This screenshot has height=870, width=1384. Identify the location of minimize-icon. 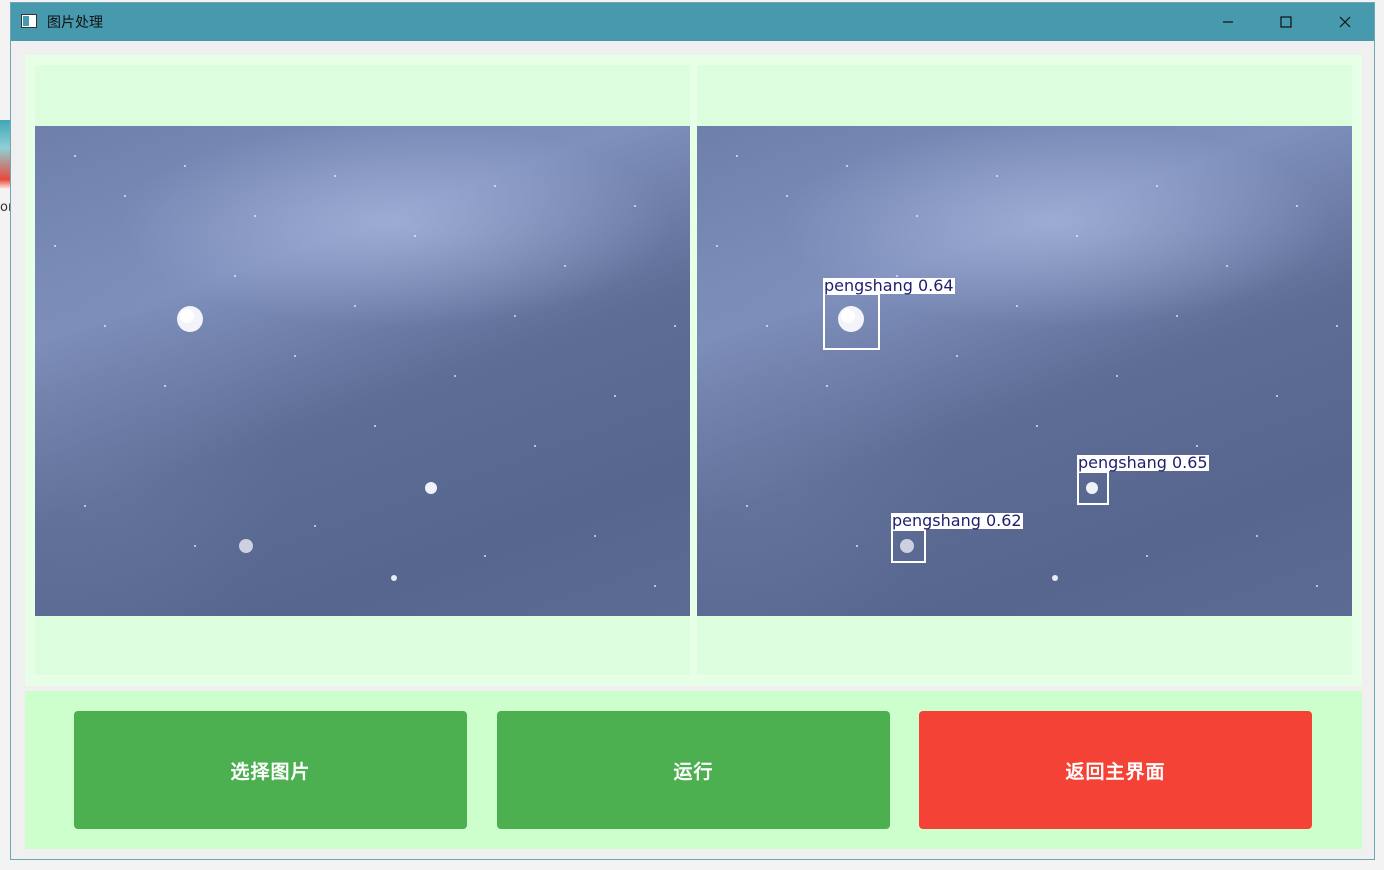
(1228, 22).